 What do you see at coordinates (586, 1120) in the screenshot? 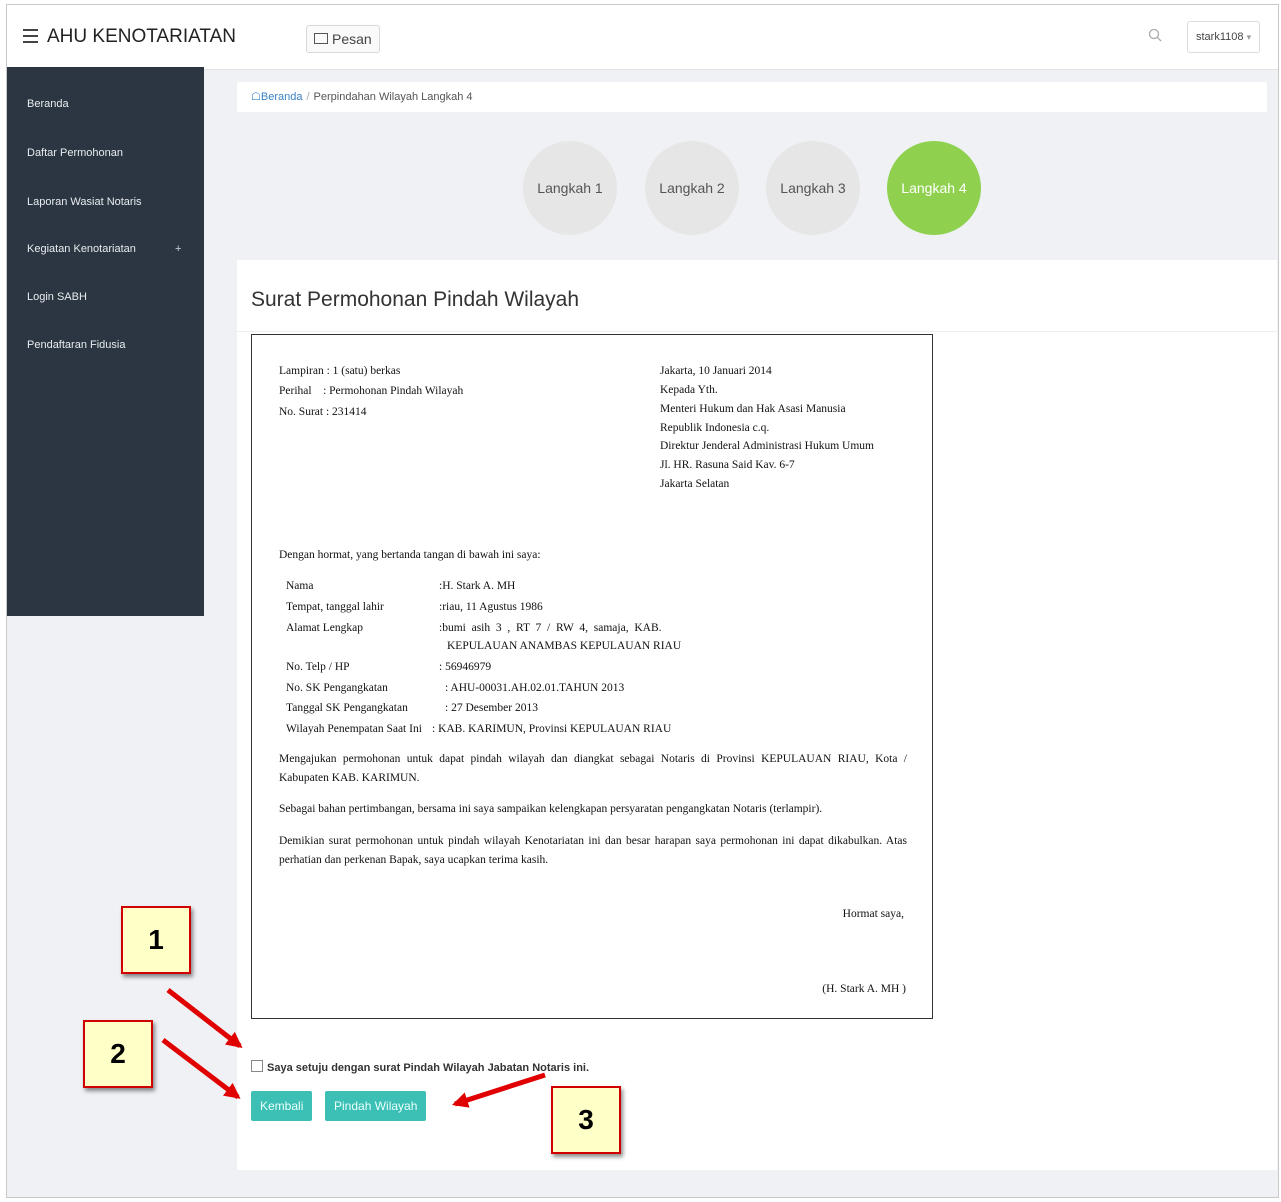
I see `callout-3: 3` at bounding box center [586, 1120].